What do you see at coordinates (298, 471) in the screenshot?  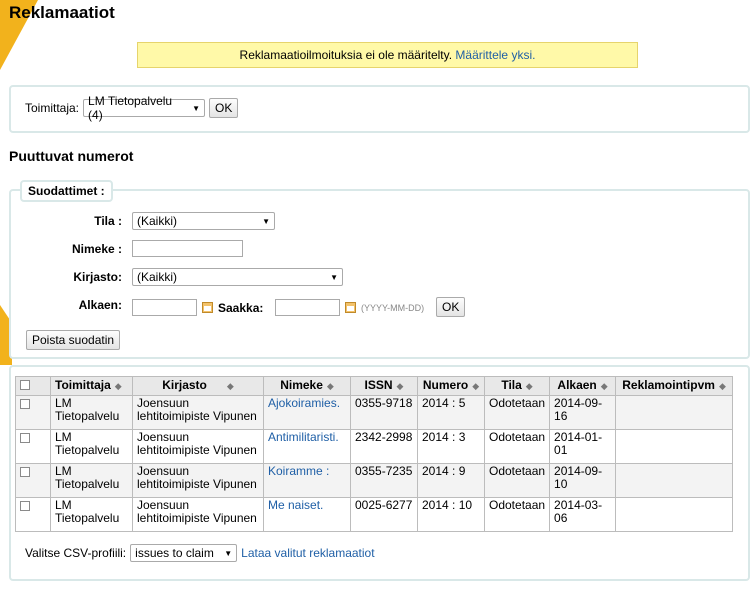 I see `title-link: Koiramme :` at bounding box center [298, 471].